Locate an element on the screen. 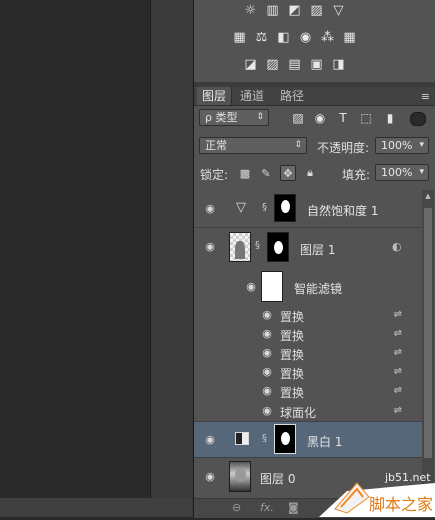  layer-row-vibrance: ◉ ▽ § 自然饱和度 1 is located at coordinates (308, 209).